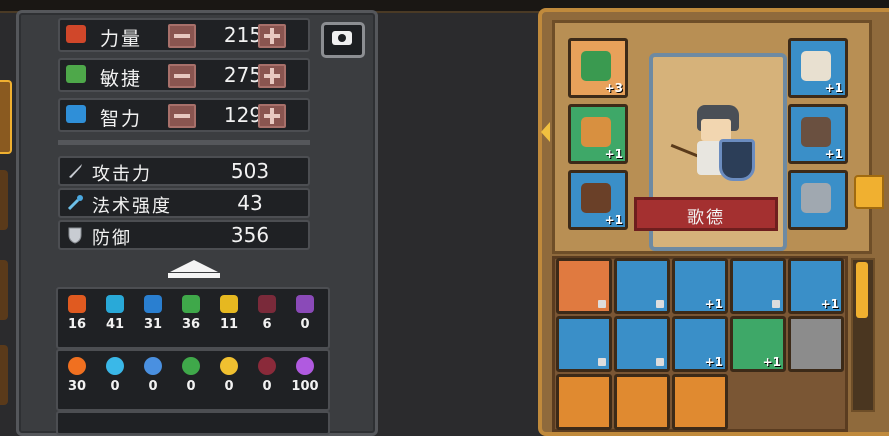 The width and height of the screenshot is (889, 436). I want to click on dagger-icon, so click(642, 286).